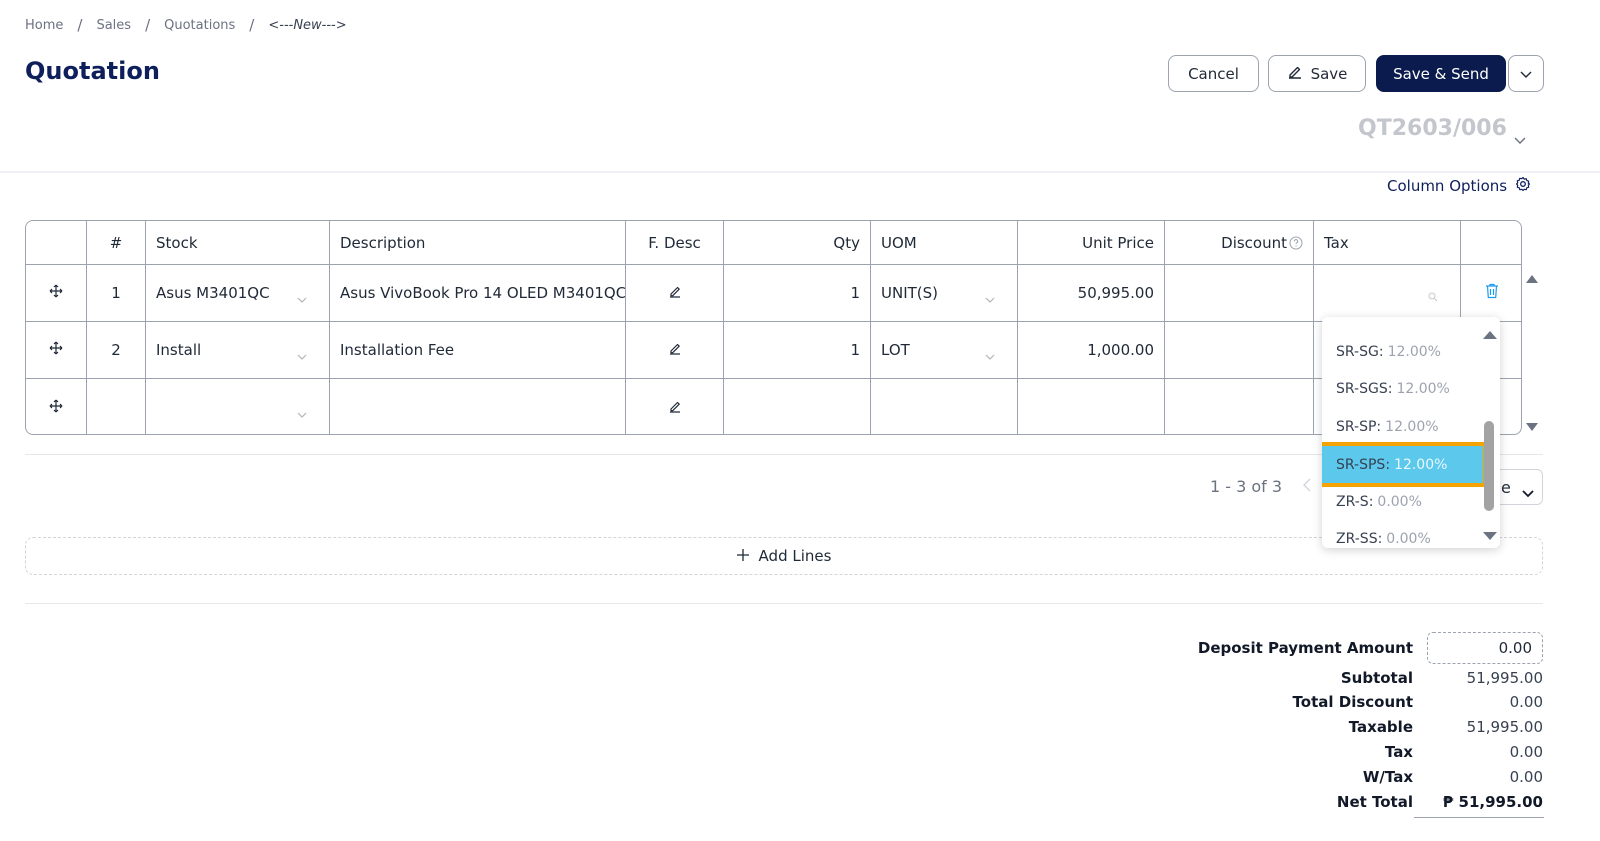 Image resolution: width=1600 pixels, height=841 pixels. What do you see at coordinates (238, 293) in the screenshot?
I see `stock-select: Asus M3401QC` at bounding box center [238, 293].